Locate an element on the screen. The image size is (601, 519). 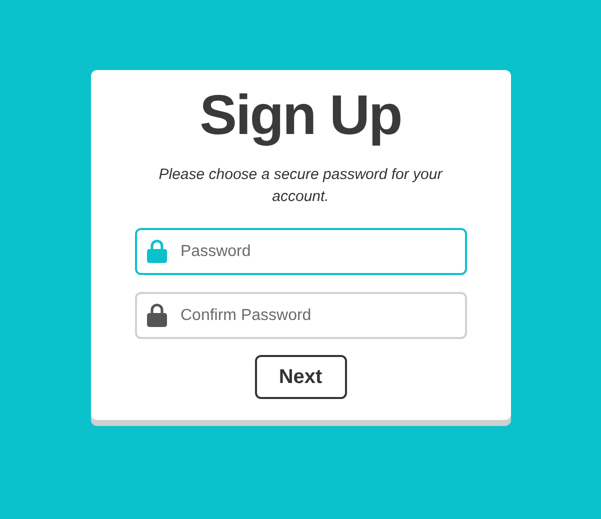
next-button: Next is located at coordinates (300, 377).